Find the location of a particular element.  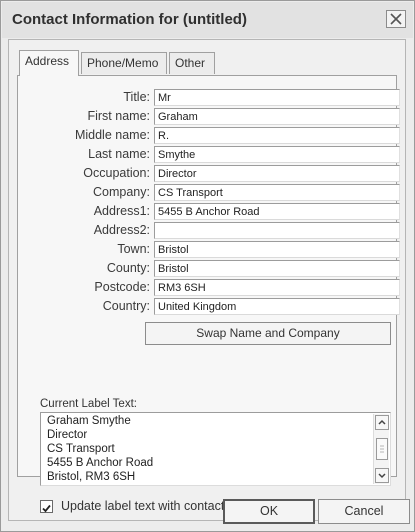

ok-button: OK is located at coordinates (269, 511).